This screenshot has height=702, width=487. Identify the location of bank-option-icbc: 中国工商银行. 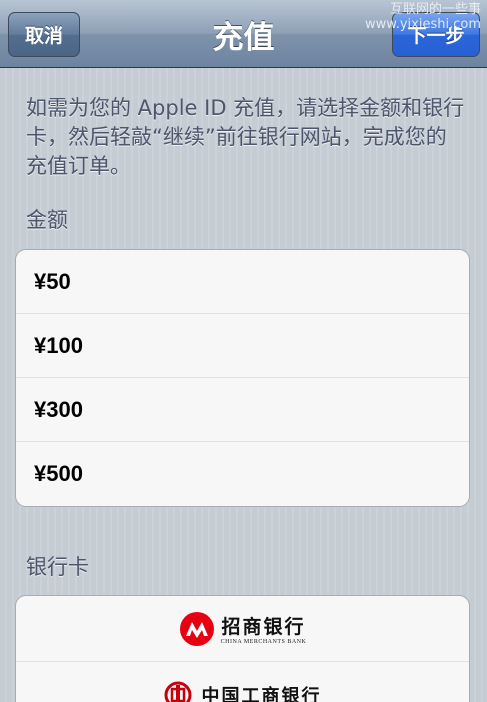
(242, 682).